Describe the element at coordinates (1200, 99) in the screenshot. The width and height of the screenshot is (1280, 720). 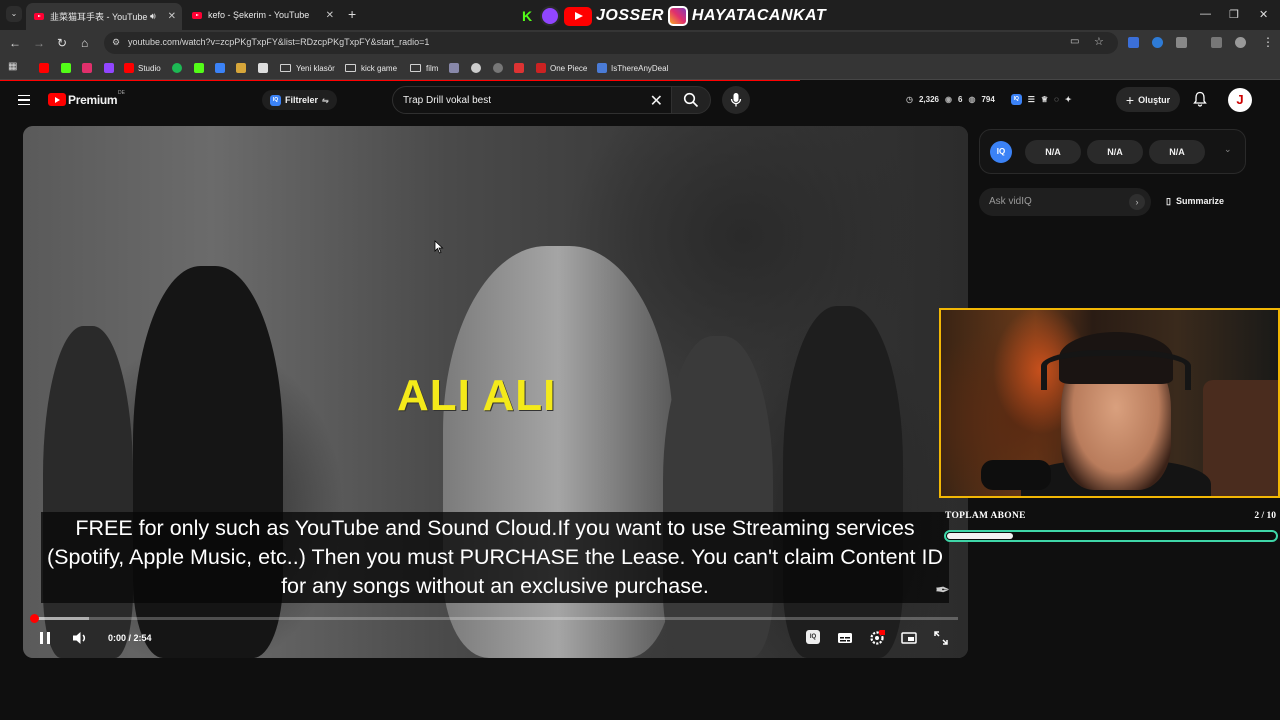
I see `notifications-bell-icon` at that location.